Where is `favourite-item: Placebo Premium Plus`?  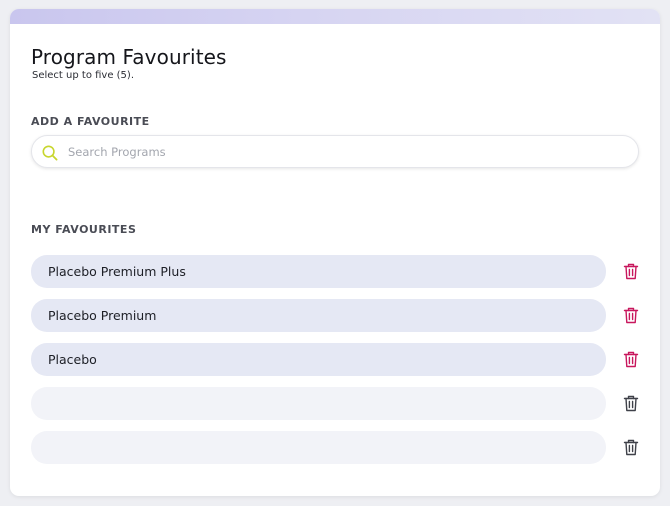
favourite-item: Placebo Premium Plus is located at coordinates (318, 271).